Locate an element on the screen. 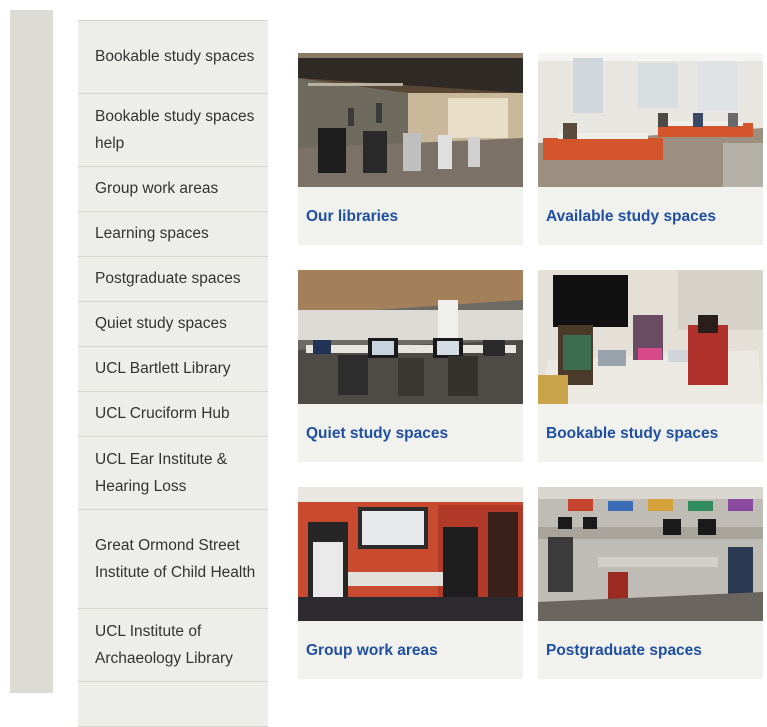  nav-item-postgraduate-spaces: Postgraduate spaces is located at coordinates (173, 279).